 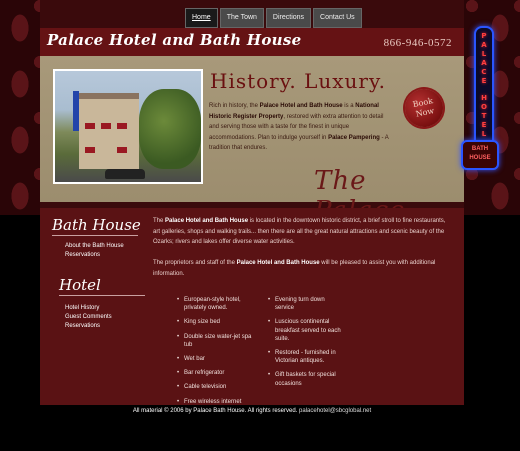 What do you see at coordinates (417, 43) in the screenshot?
I see `phone-number: 866-946-0572` at bounding box center [417, 43].